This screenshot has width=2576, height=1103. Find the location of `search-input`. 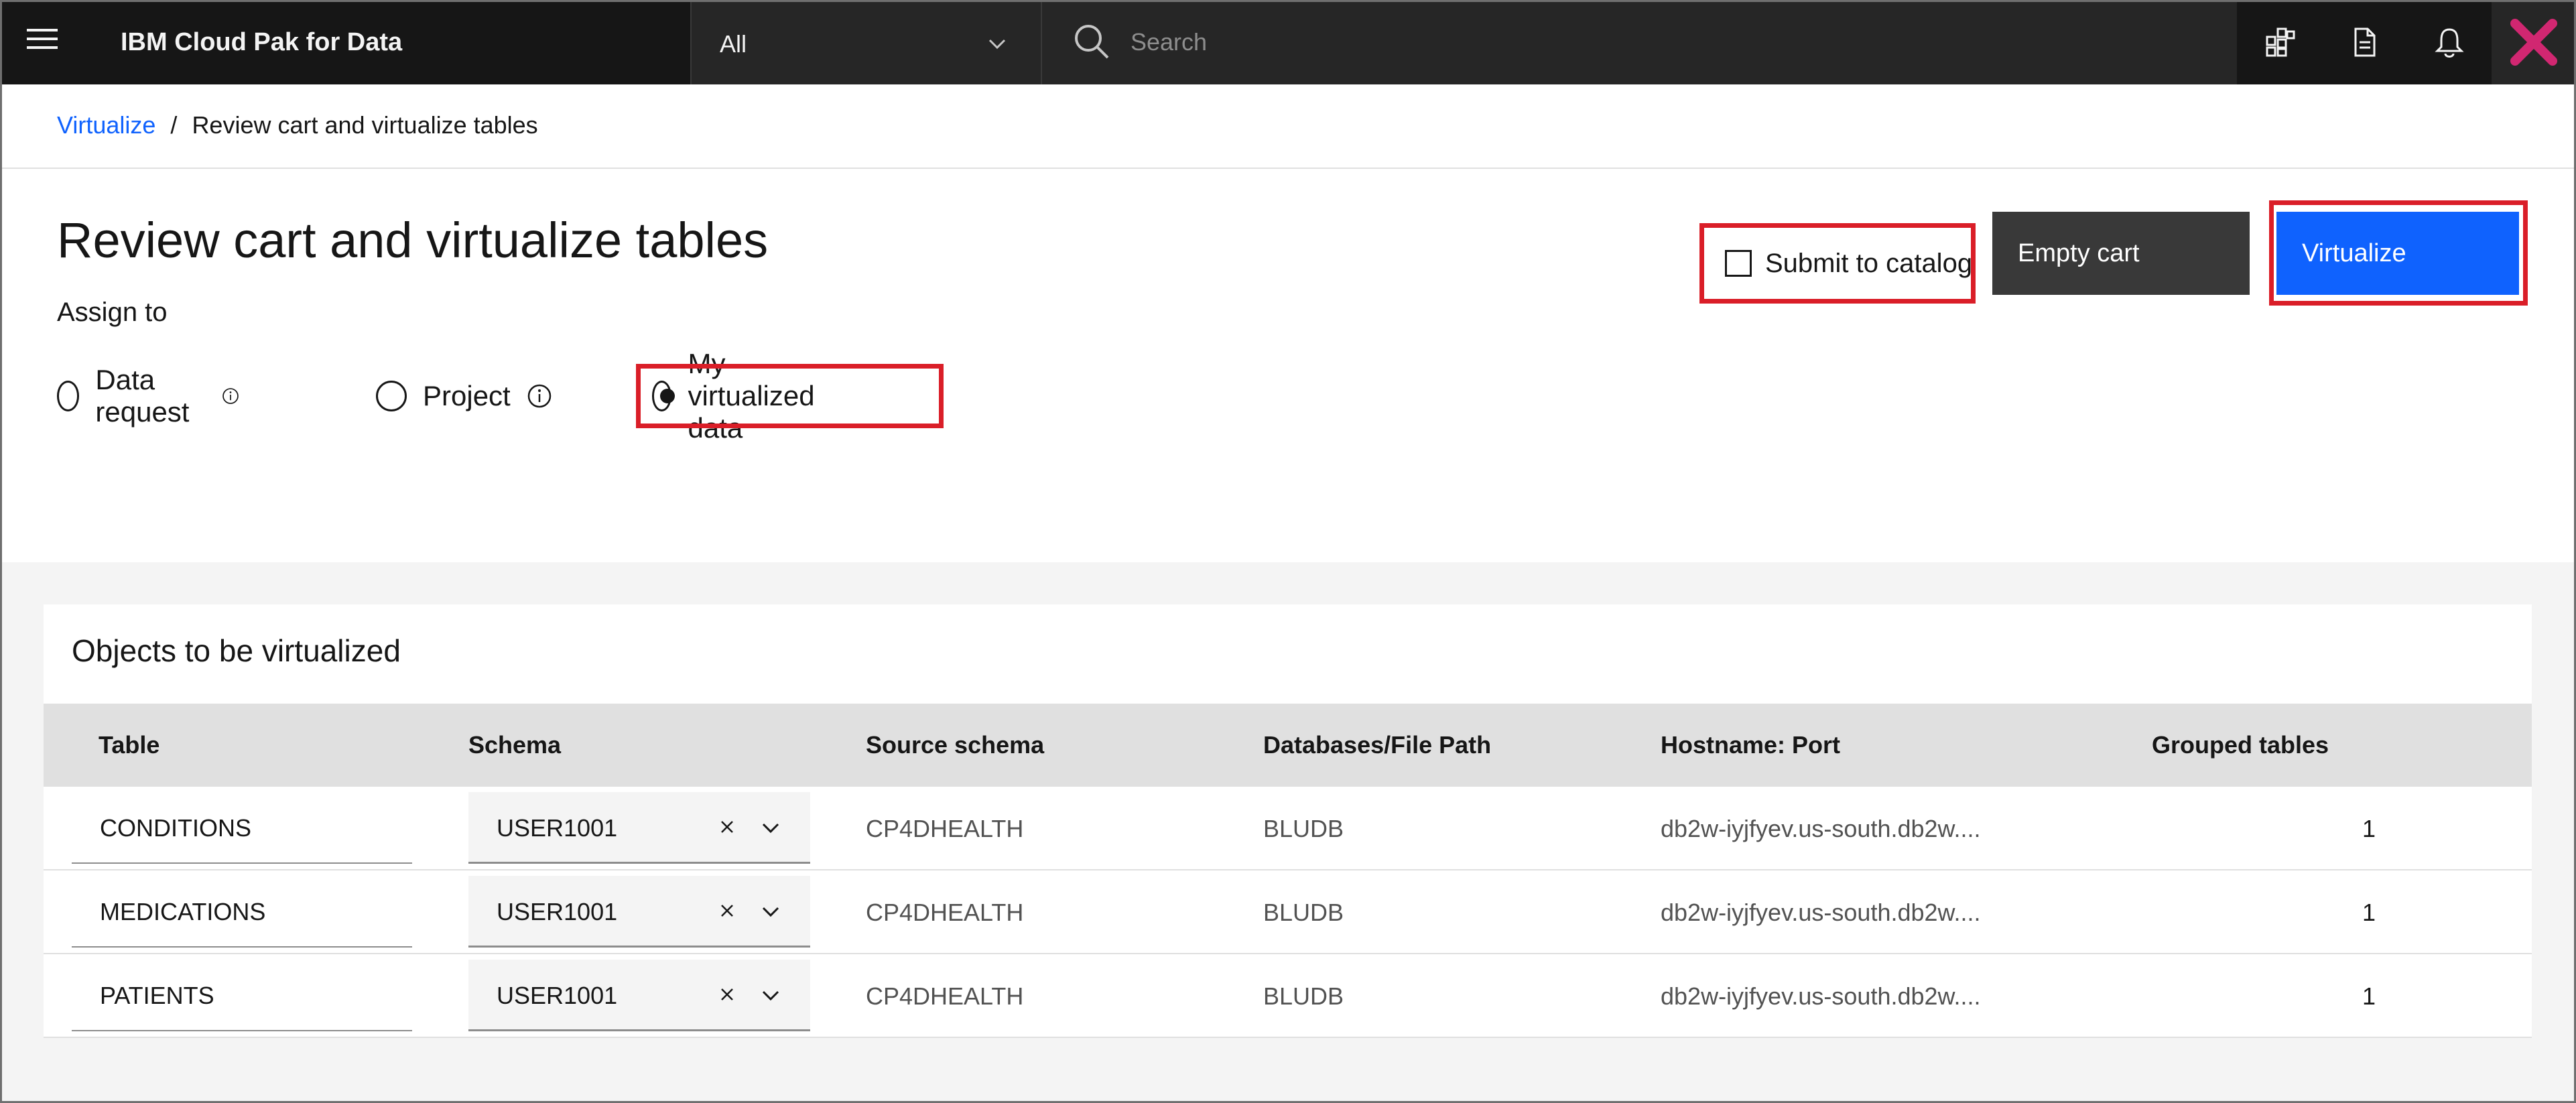

search-input is located at coordinates (1631, 42).